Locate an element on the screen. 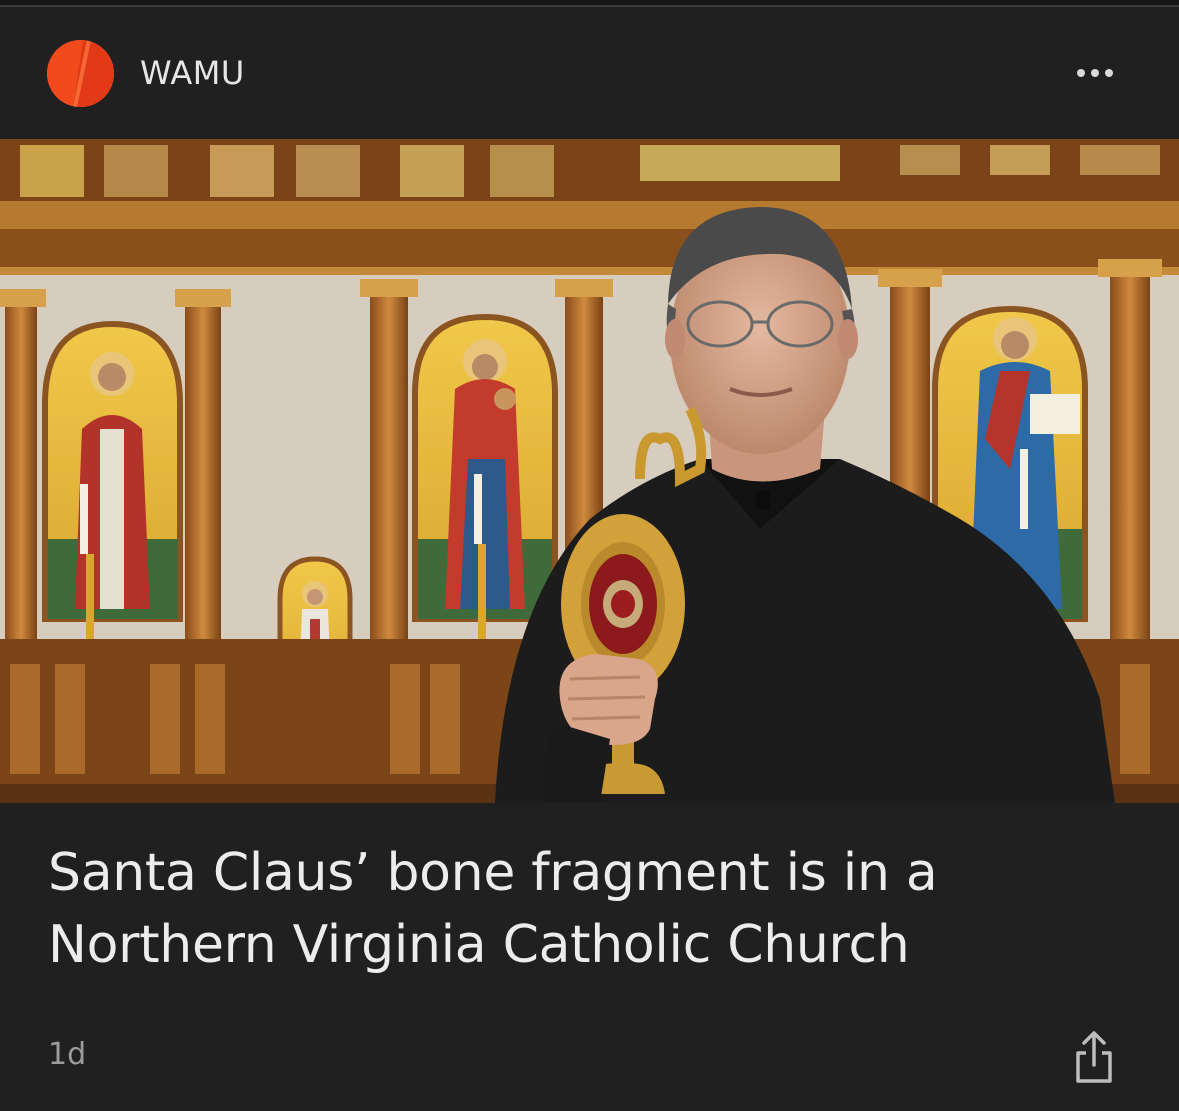 The image size is (1179, 1111). wamu-logo-icon is located at coordinates (80, 73).